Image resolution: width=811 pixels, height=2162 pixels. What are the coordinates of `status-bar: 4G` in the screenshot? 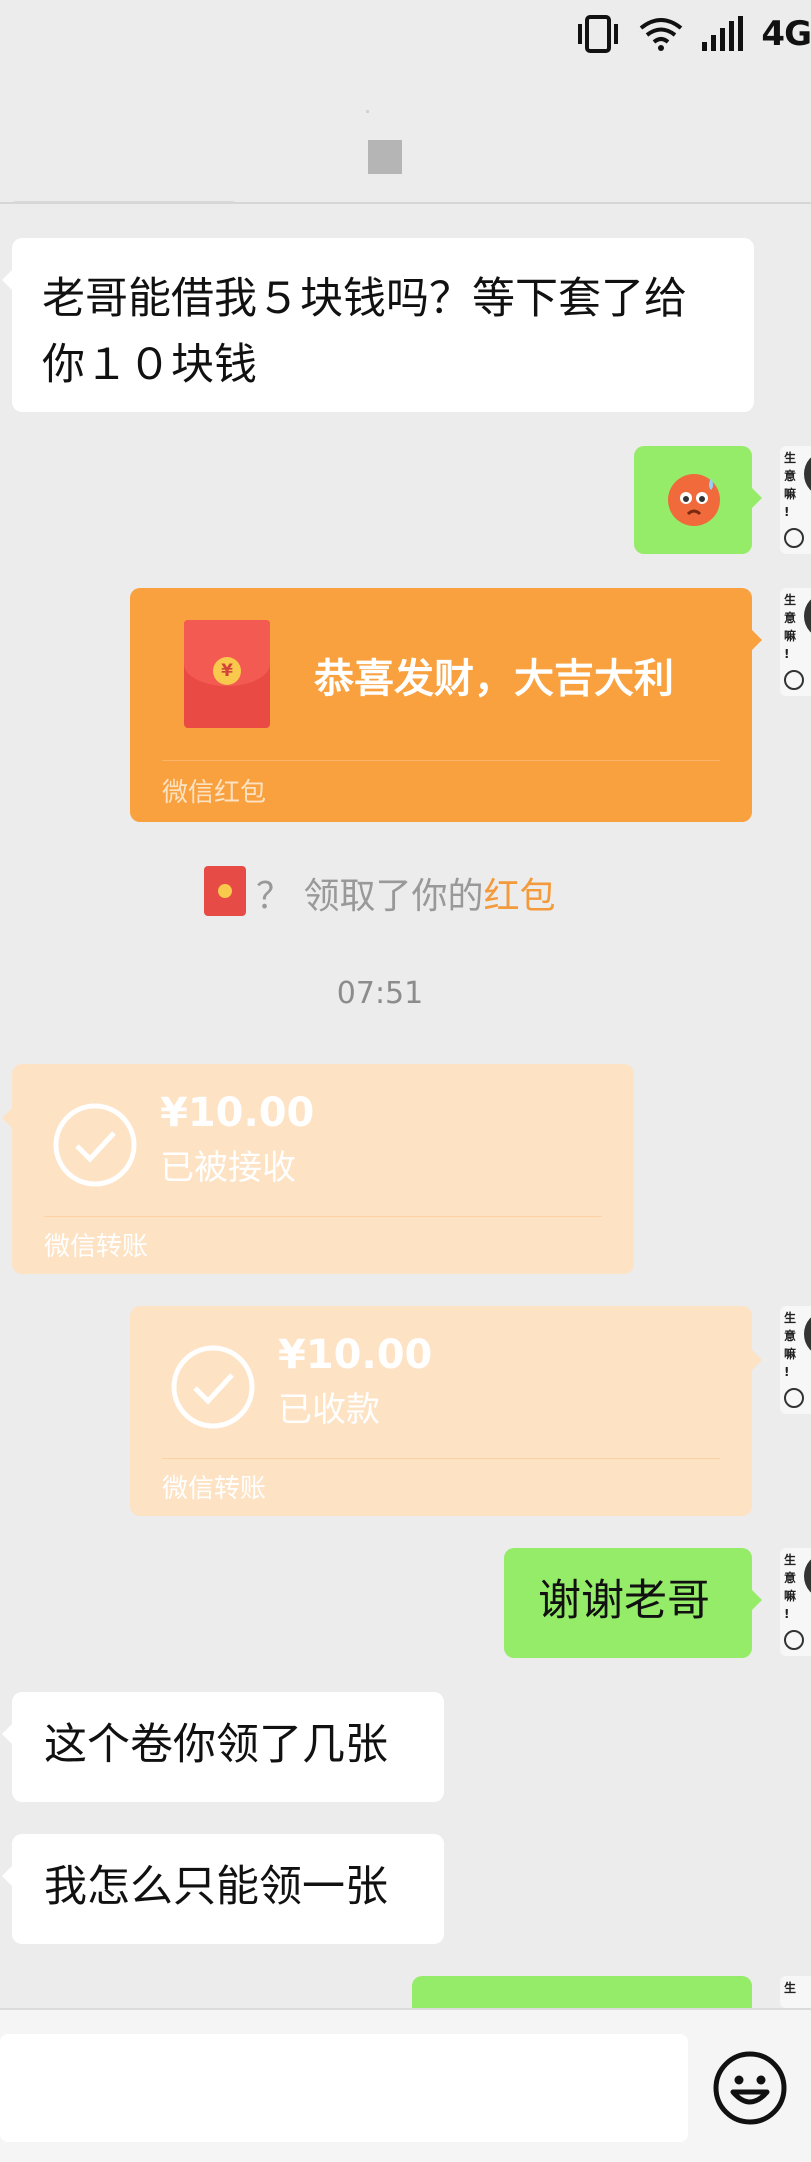 It's located at (405, 35).